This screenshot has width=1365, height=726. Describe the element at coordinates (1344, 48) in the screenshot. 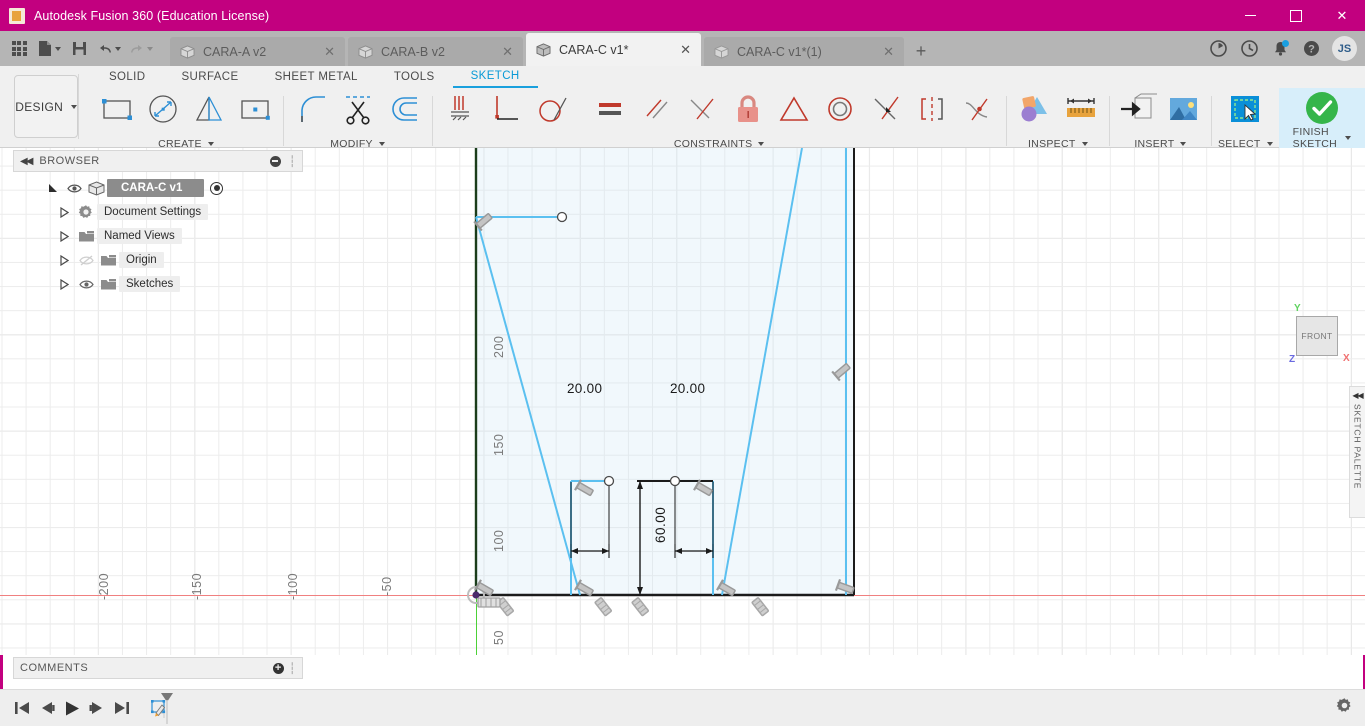

I see `avatar: JS` at that location.